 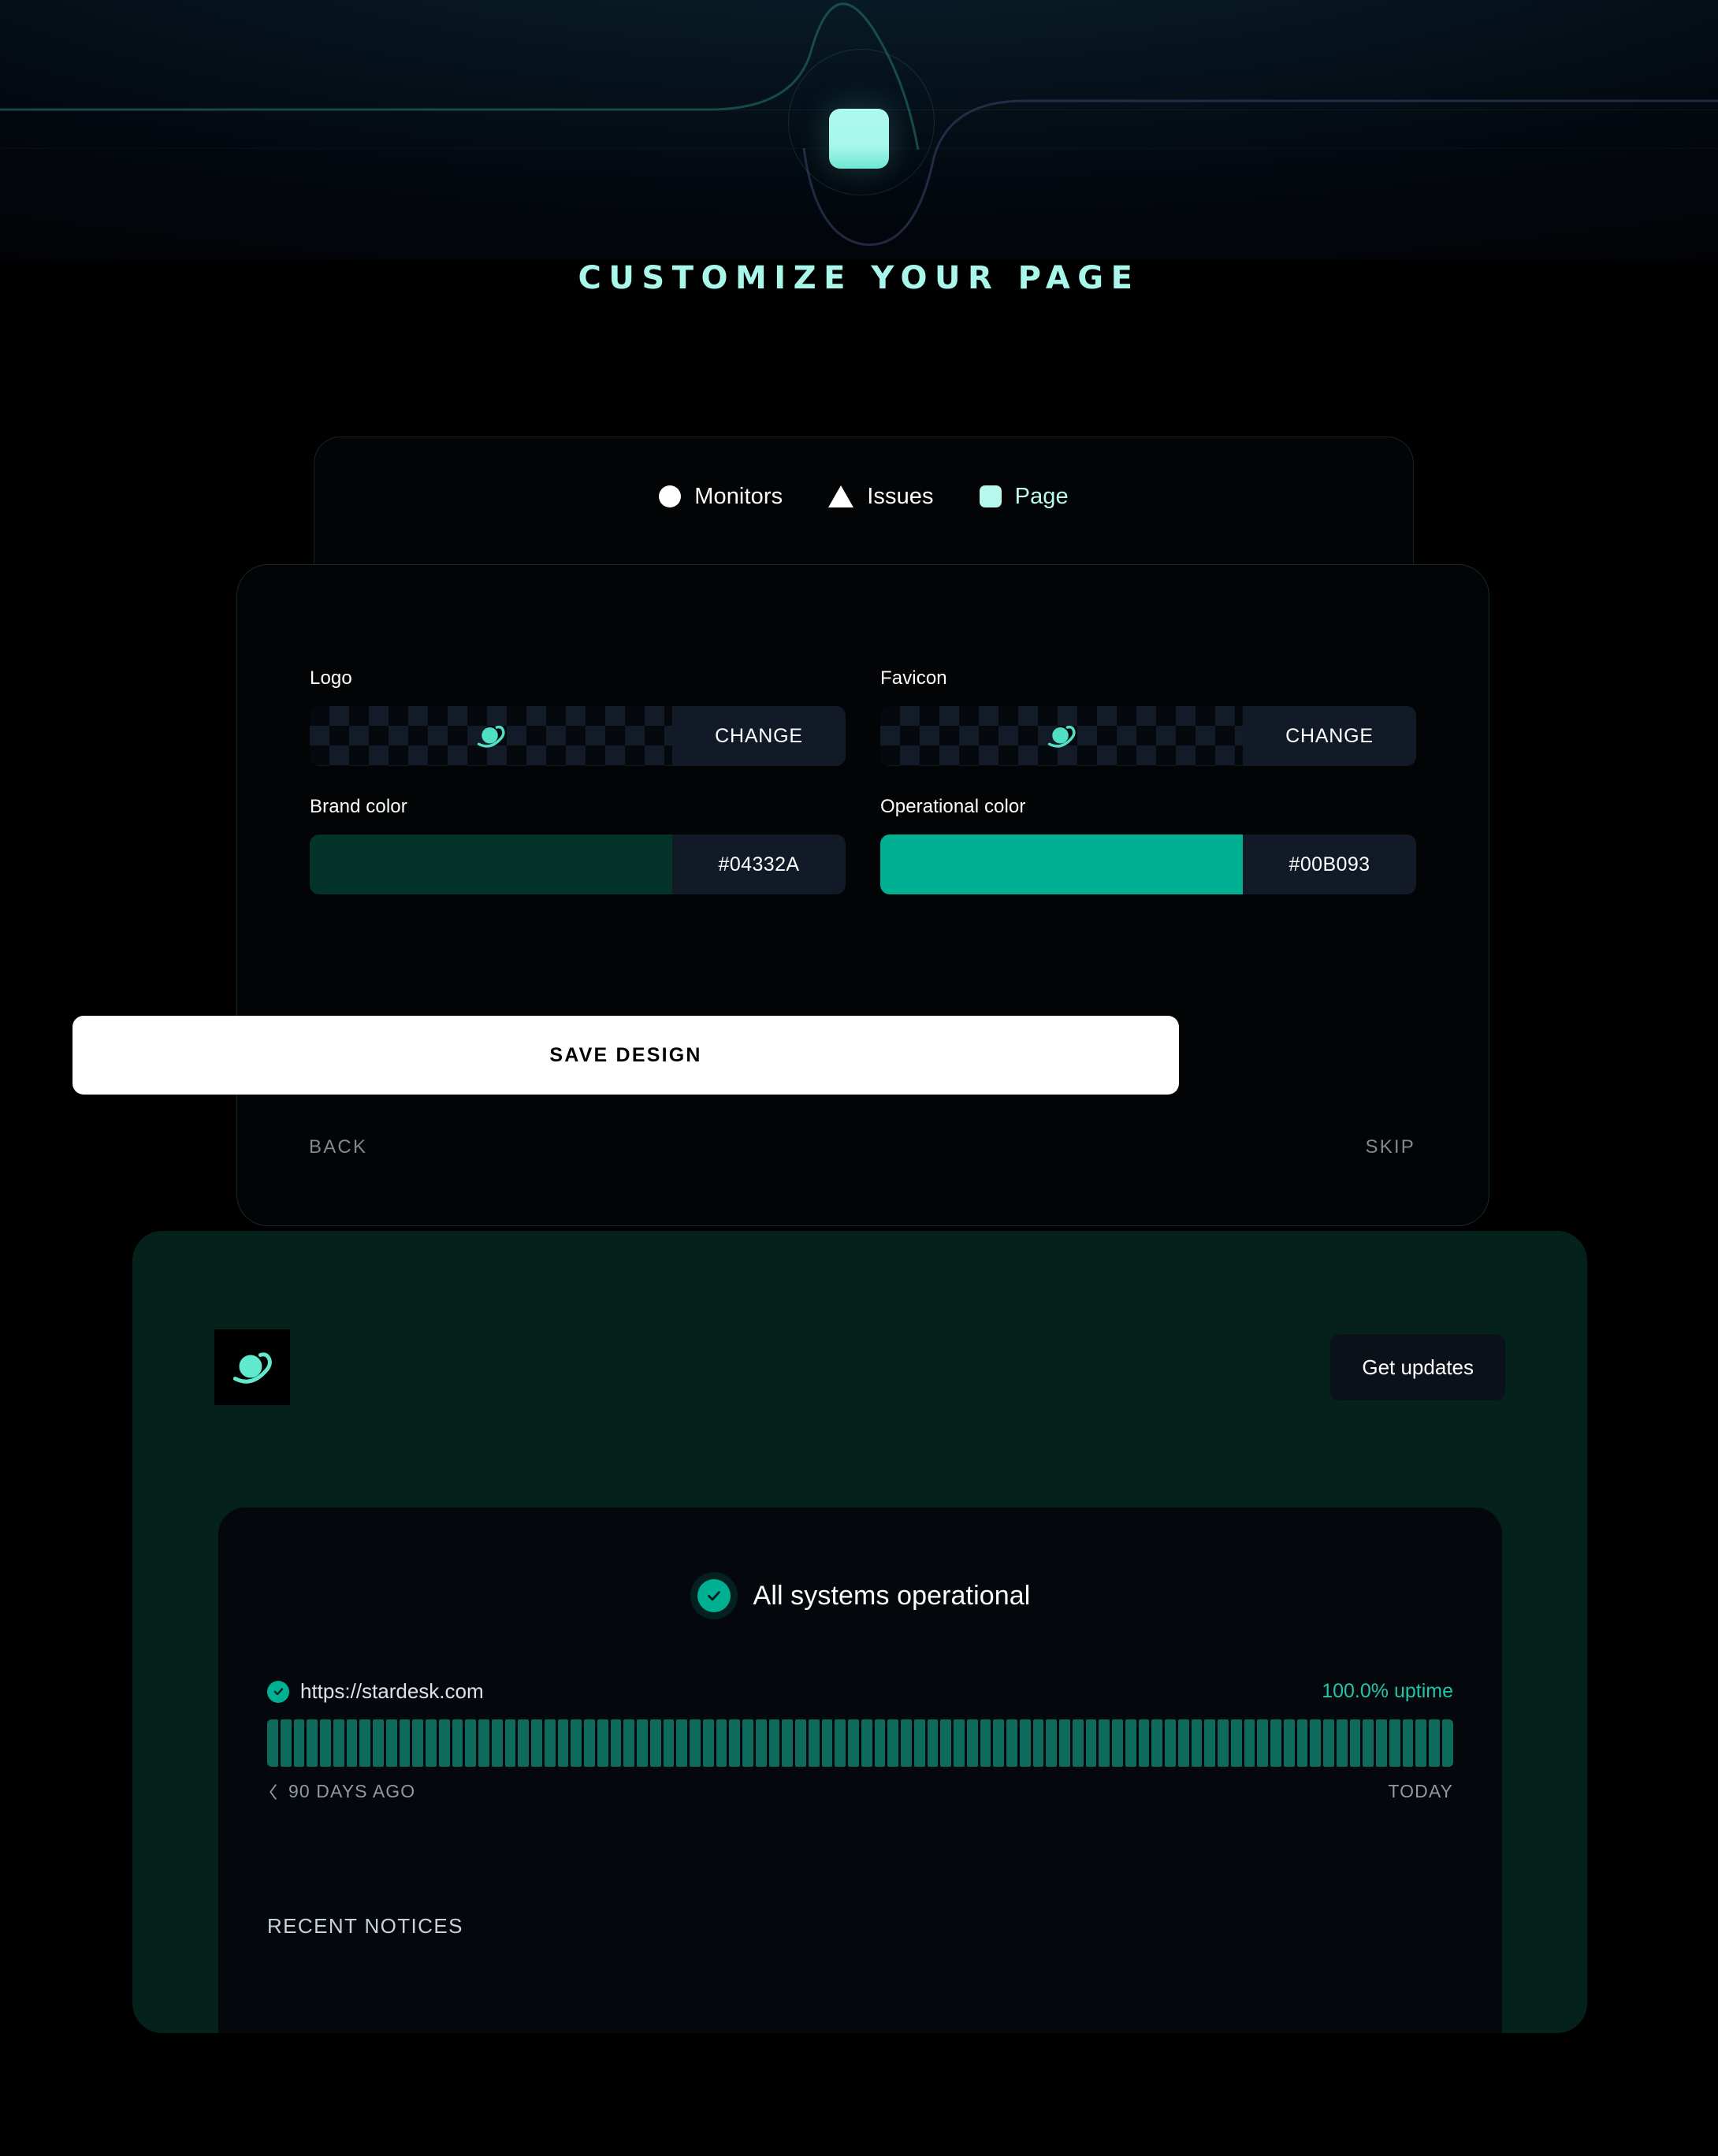 I want to click on brand-color-swatch, so click(x=491, y=864).